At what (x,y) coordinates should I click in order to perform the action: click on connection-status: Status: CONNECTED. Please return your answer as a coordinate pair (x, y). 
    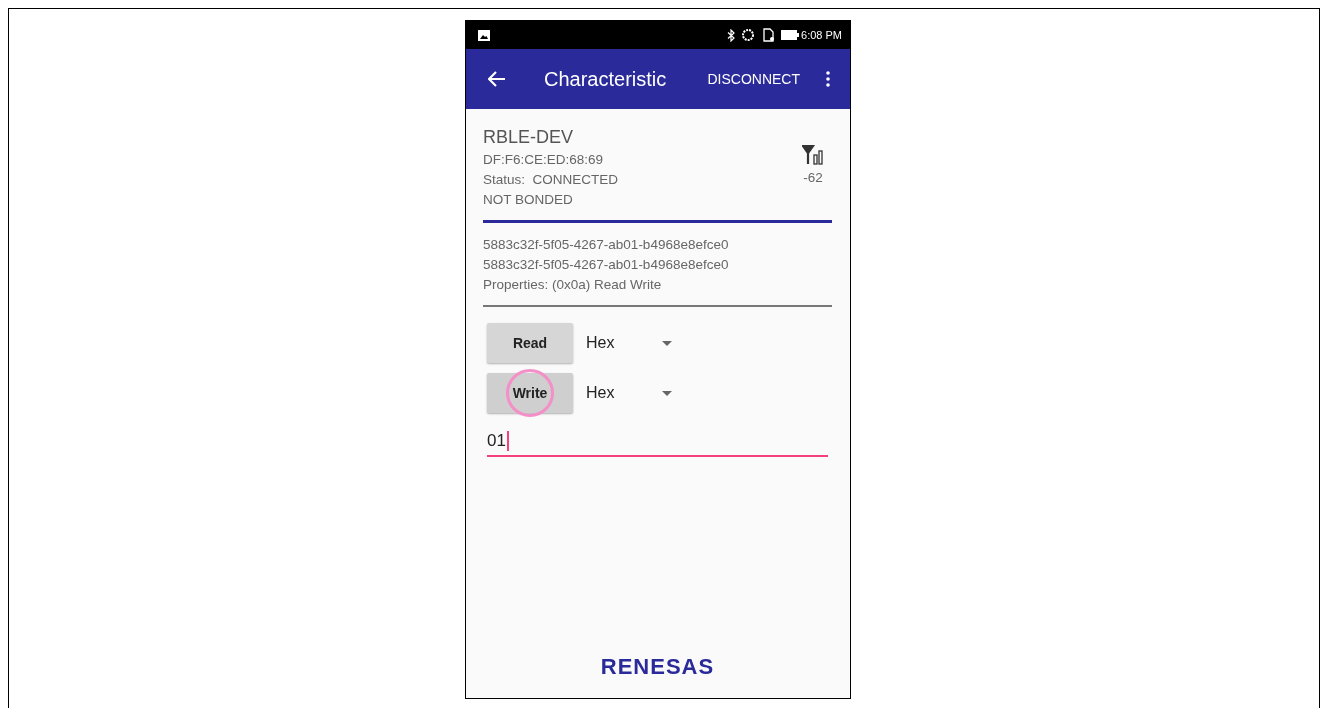
    Looking at the image, I should click on (551, 180).